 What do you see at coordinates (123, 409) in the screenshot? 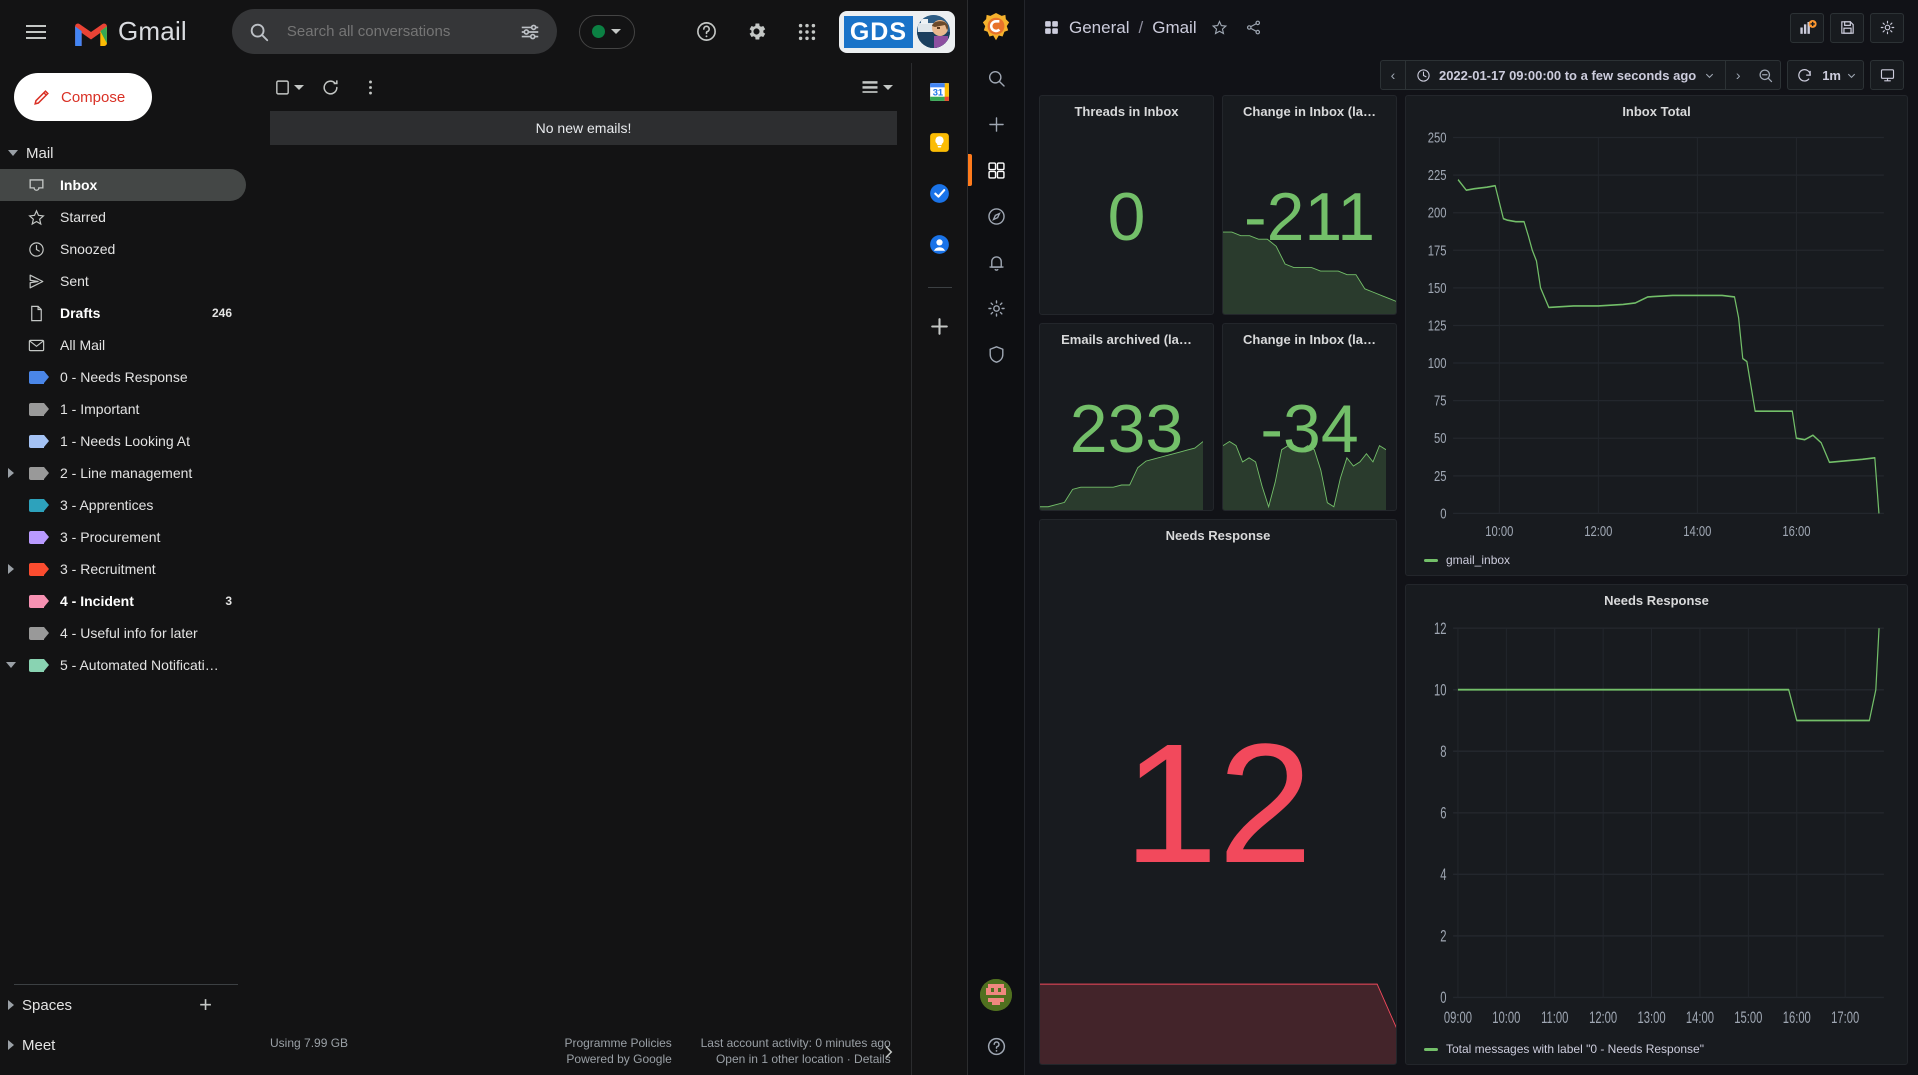
I see `sidebar-item-1-important: 1 - Important` at bounding box center [123, 409].